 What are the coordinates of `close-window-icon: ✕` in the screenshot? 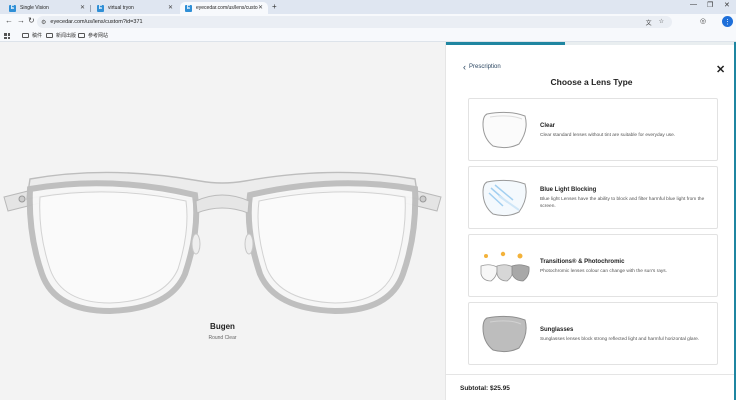 It's located at (727, 5).